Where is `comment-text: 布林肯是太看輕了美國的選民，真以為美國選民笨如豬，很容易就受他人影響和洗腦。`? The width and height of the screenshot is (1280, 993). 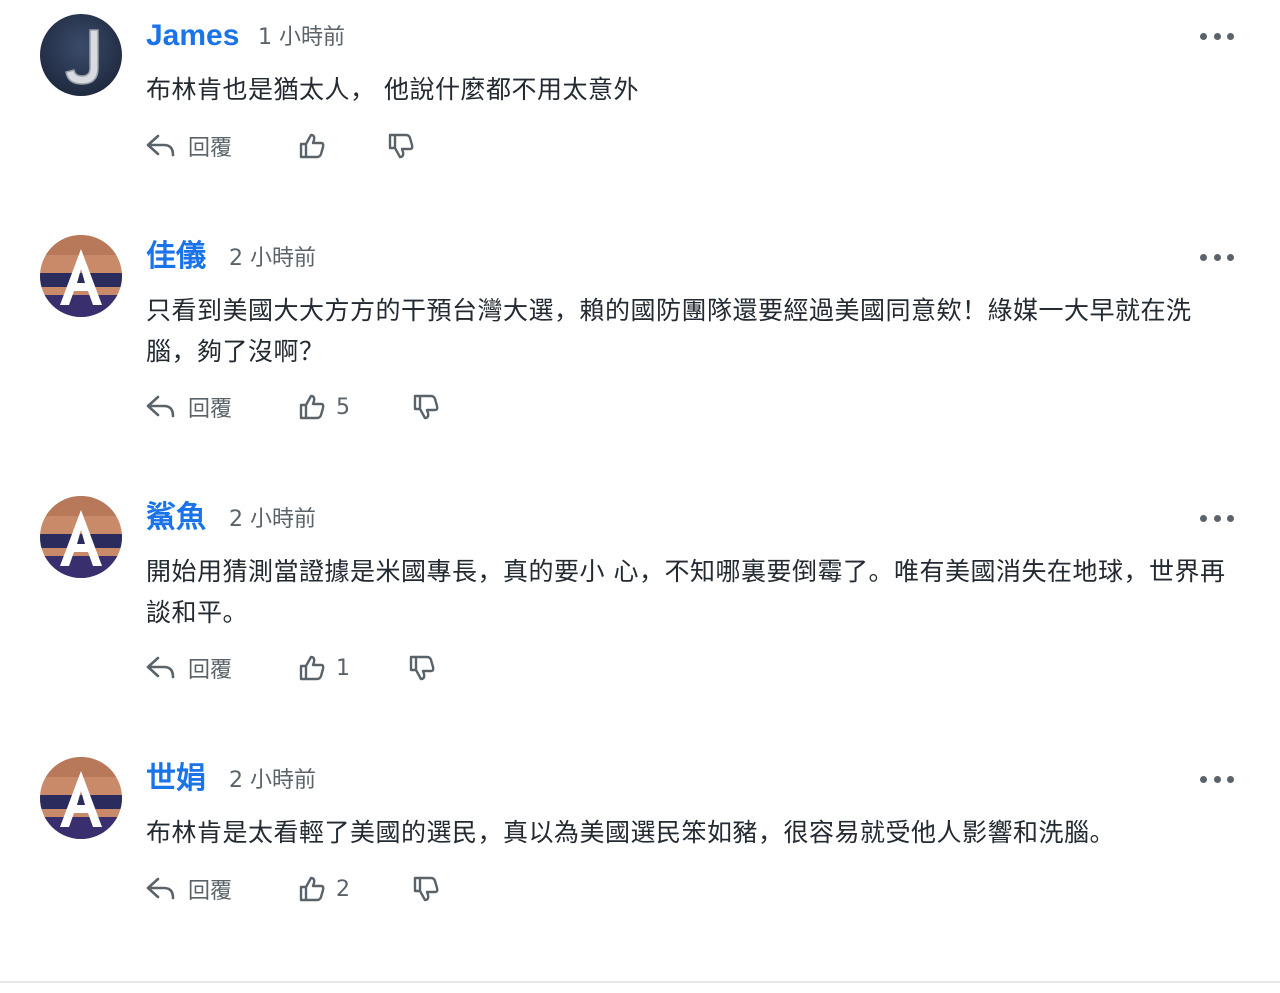 comment-text: 布林肯是太看輕了美國的選民，真以為美國選民笨如豬，很容易就受他人影響和洗腦。 is located at coordinates (631, 832).